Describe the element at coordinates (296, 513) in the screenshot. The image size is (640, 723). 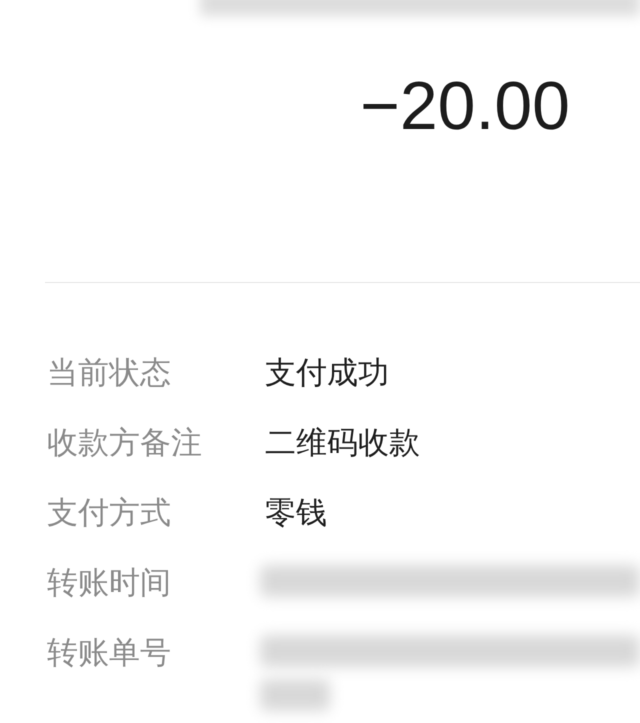
I see `field-value: 零钱` at that location.